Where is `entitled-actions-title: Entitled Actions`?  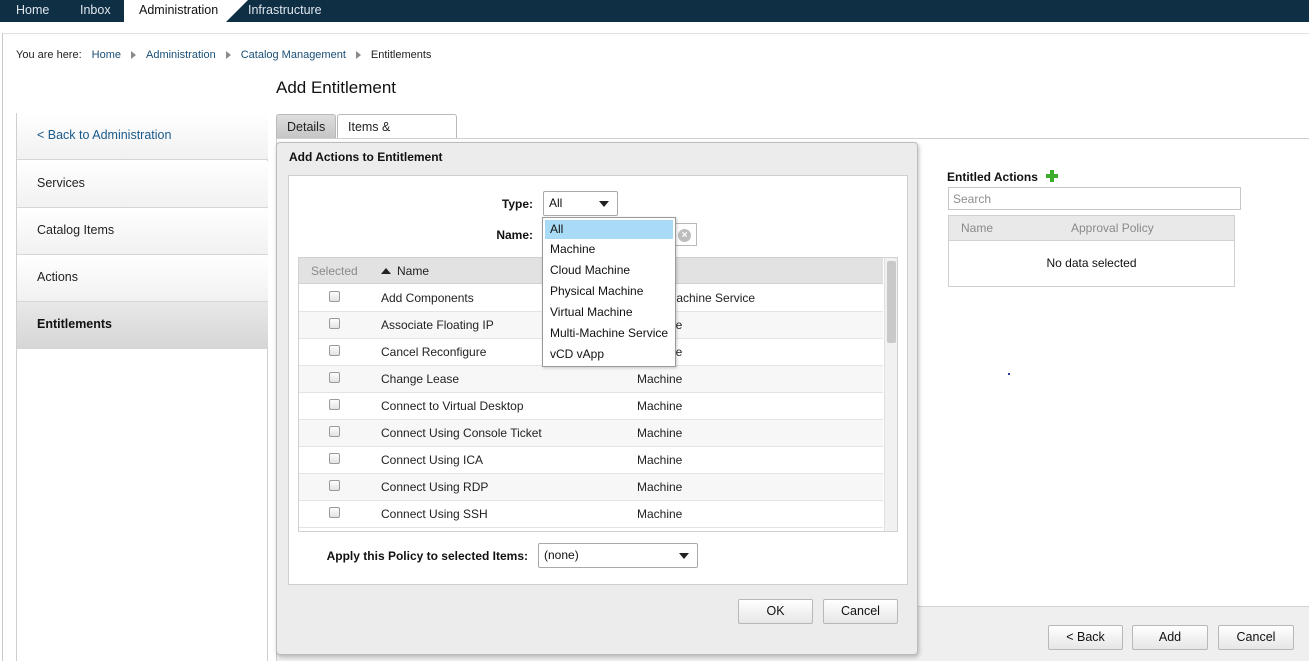 entitled-actions-title: Entitled Actions is located at coordinates (992, 177).